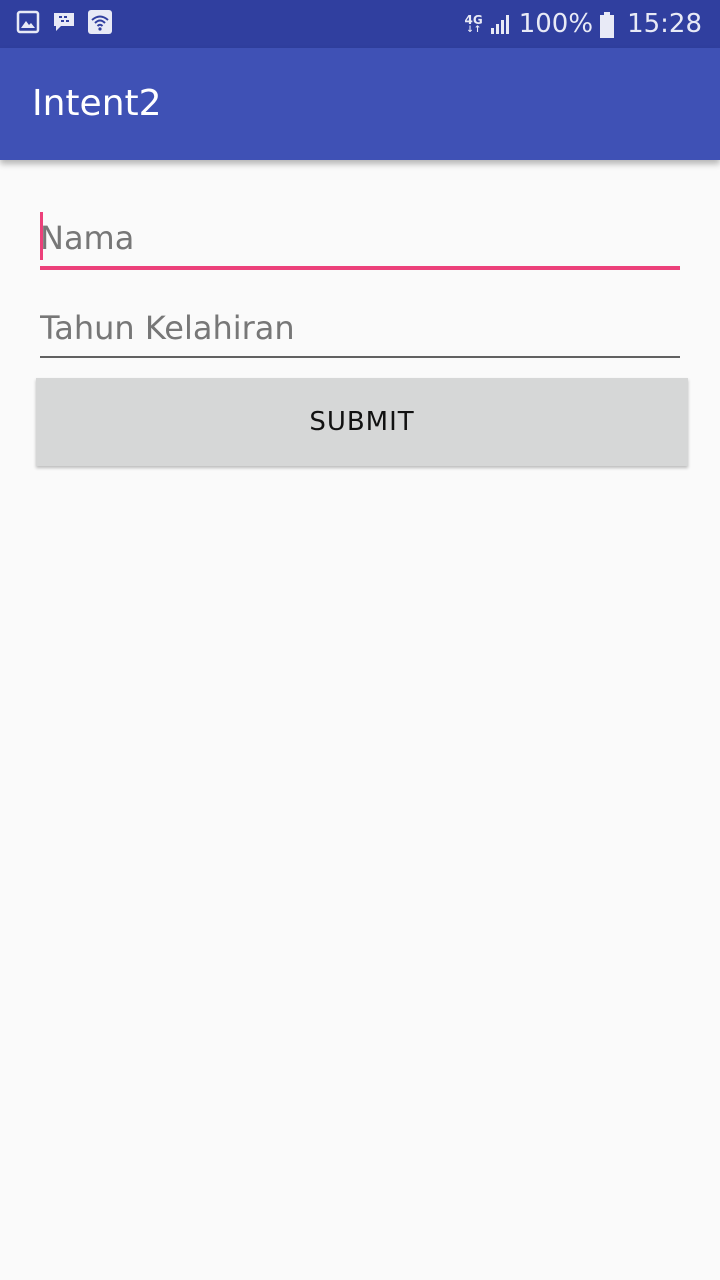 The image size is (720, 1280). I want to click on tahun-kelahiran-underline, so click(360, 357).